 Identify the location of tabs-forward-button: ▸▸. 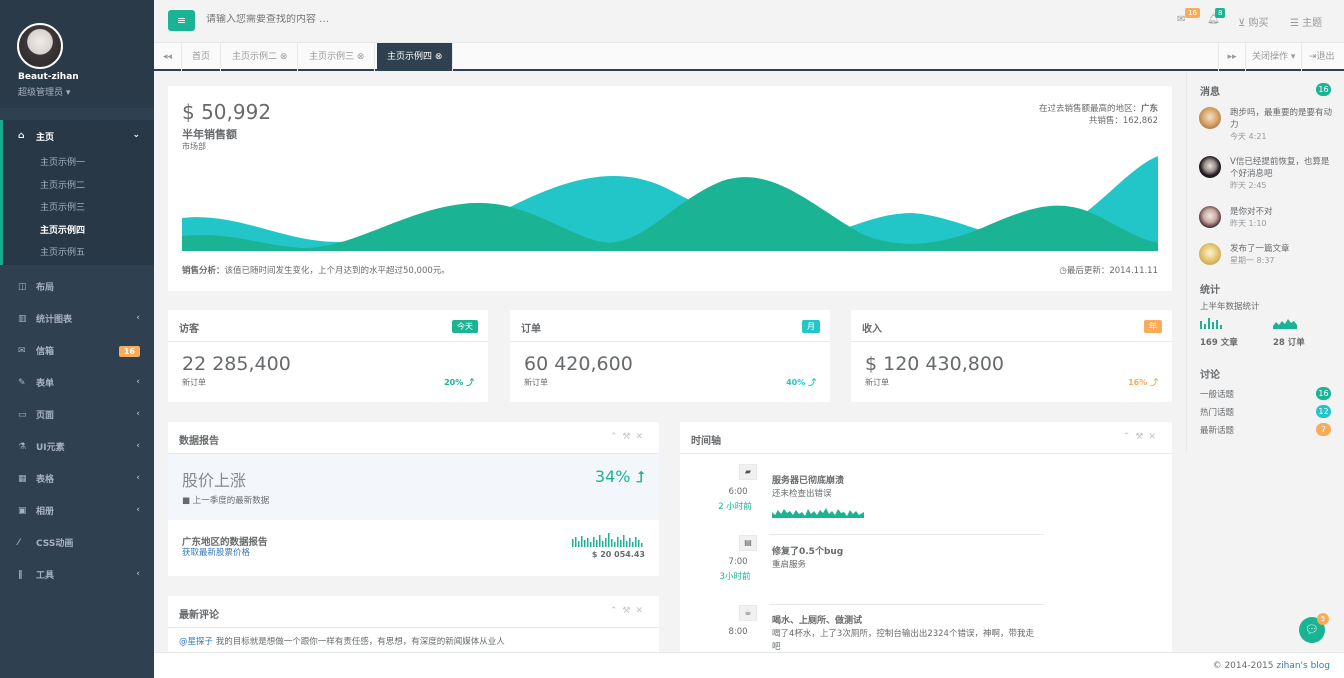
(1232, 57).